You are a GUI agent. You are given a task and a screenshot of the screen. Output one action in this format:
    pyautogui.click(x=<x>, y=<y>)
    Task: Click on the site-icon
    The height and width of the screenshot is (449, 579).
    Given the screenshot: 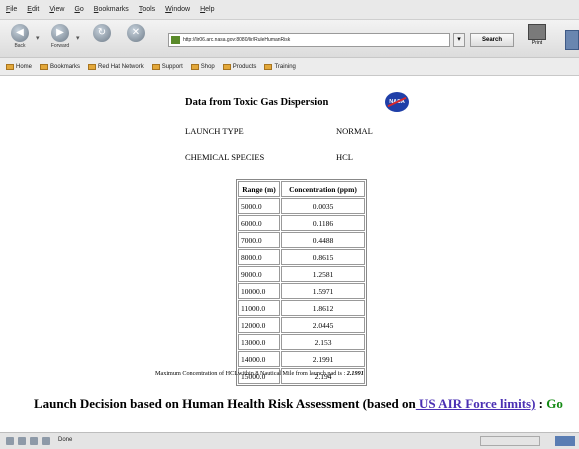 What is the action you would take?
    pyautogui.click(x=175, y=40)
    